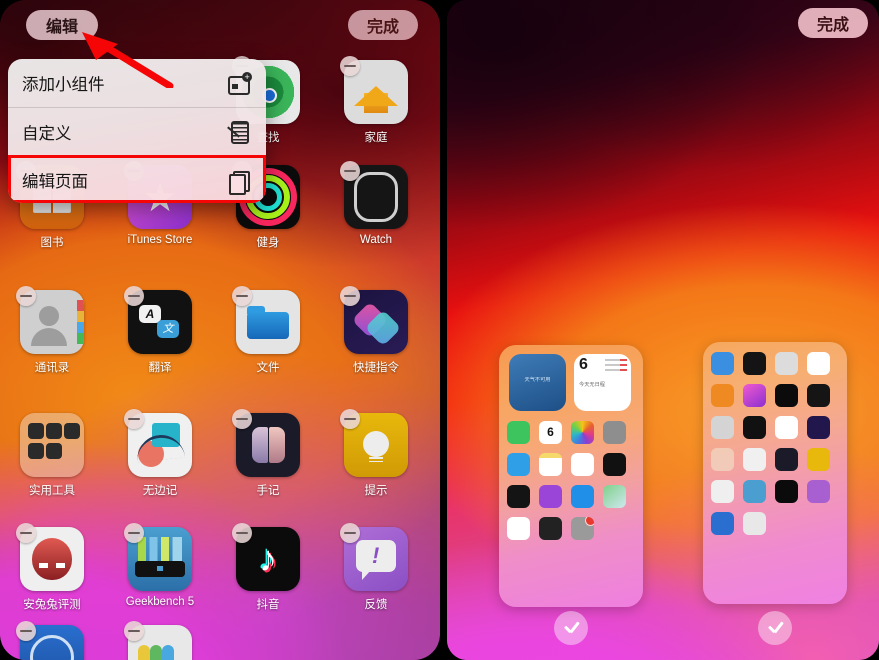 Image resolution: width=879 pixels, height=660 pixels. Describe the element at coordinates (268, 567) in the screenshot. I see `app-item: ♪ 抖音` at that location.